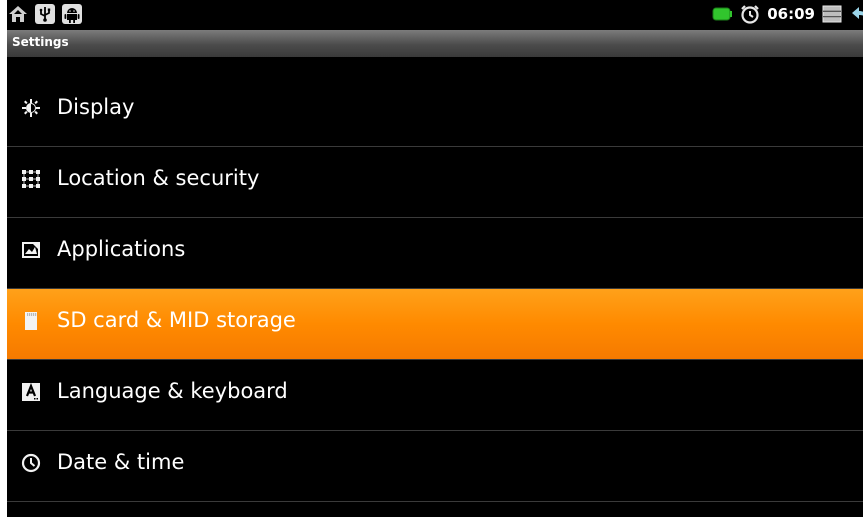 The height and width of the screenshot is (517, 863). What do you see at coordinates (31, 250) in the screenshot?
I see `applications-icon` at bounding box center [31, 250].